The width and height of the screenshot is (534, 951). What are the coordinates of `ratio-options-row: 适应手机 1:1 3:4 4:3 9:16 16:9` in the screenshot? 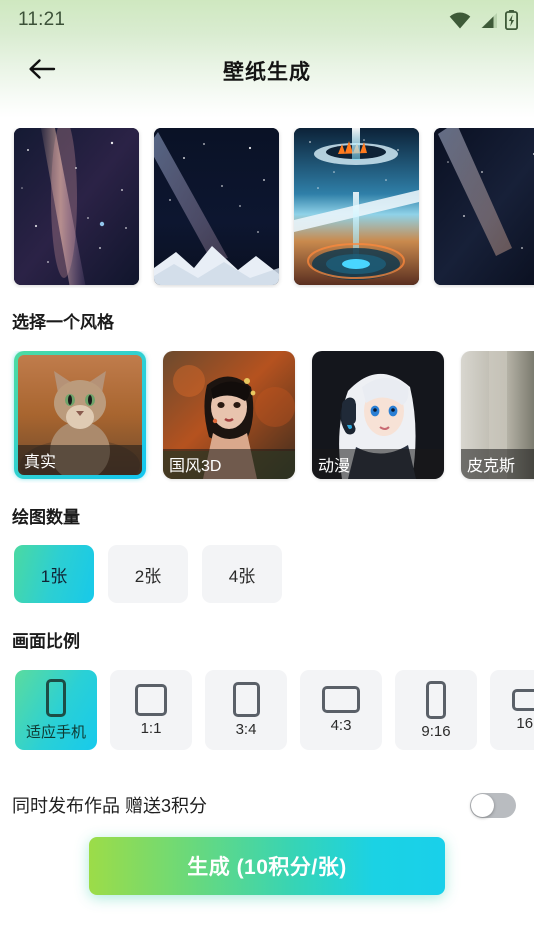 It's located at (267, 711).